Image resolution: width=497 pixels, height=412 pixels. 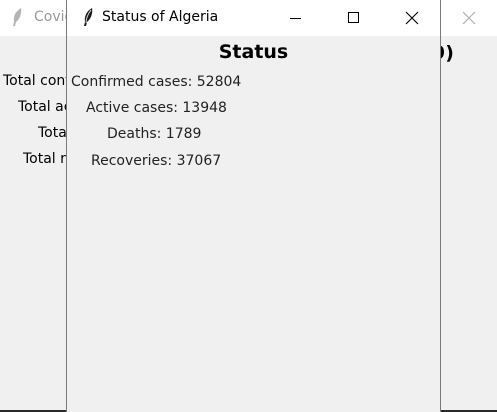 I want to click on background-label-total-deaths: Tota, so click(x=52, y=133).